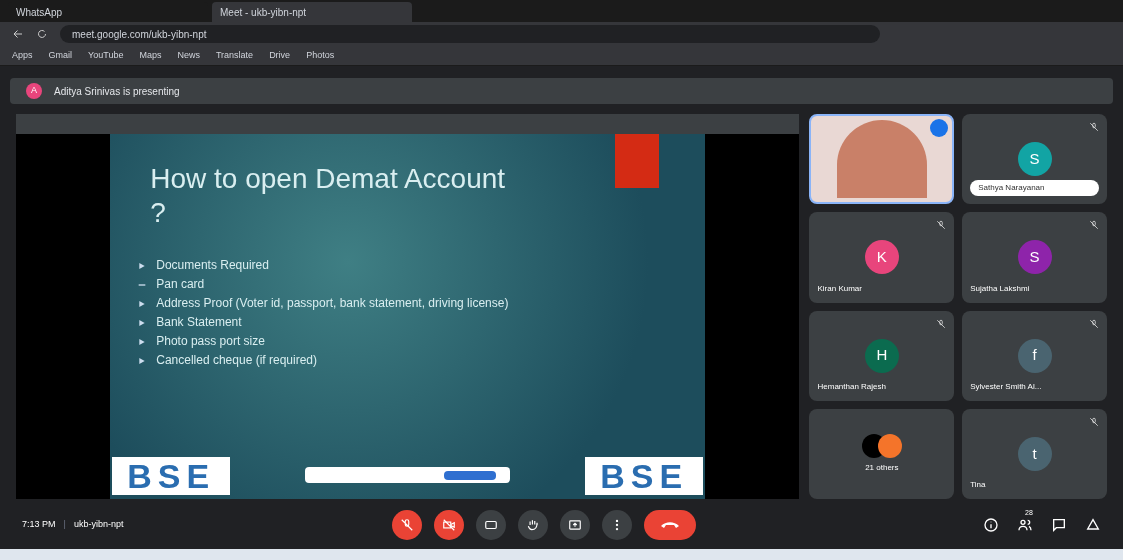 The height and width of the screenshot is (560, 1123). I want to click on bookmark-link: Translate, so click(234, 55).